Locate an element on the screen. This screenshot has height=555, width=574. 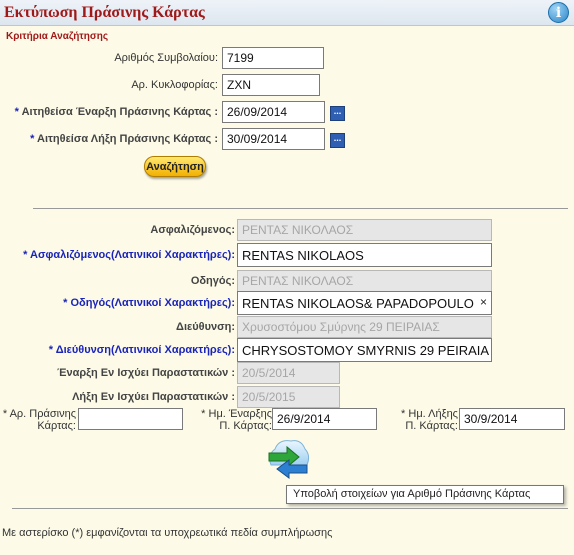
address-label: Διεύθυνση: is located at coordinates (205, 327).